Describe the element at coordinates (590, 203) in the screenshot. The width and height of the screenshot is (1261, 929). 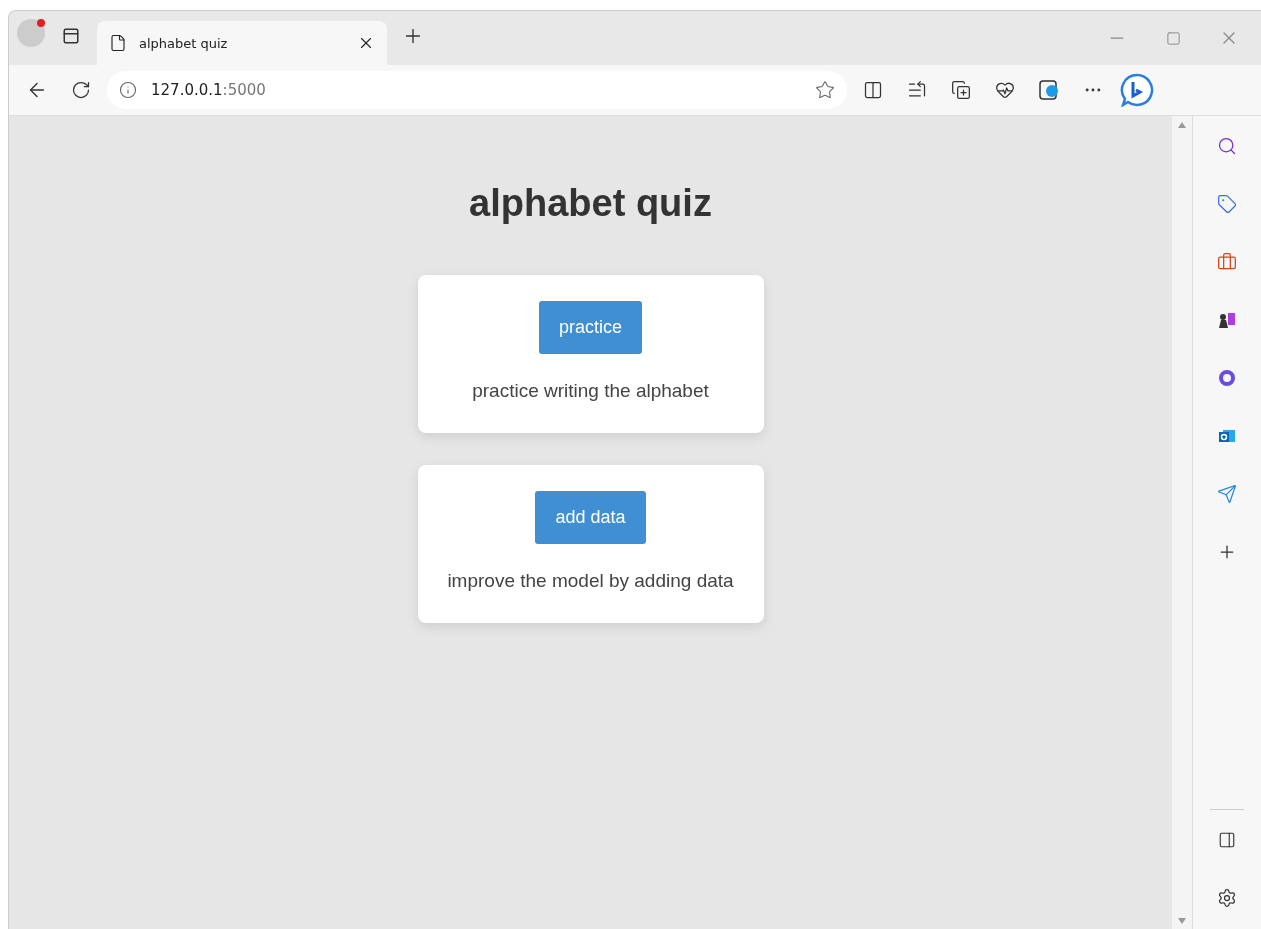
I see `page-title: alphabet quiz` at that location.